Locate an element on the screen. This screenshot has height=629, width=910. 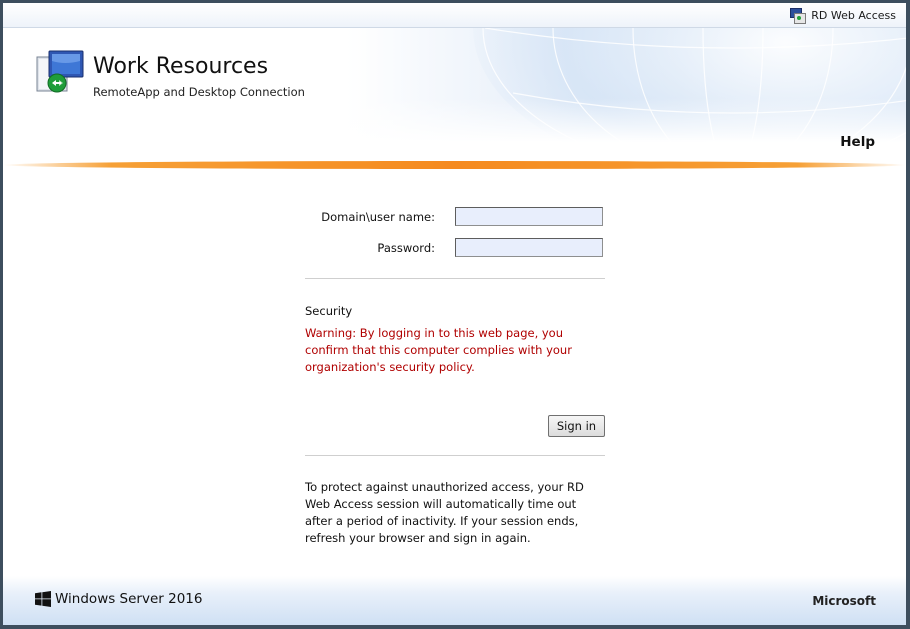
username-row: Domain\user name: is located at coordinates (455, 217).